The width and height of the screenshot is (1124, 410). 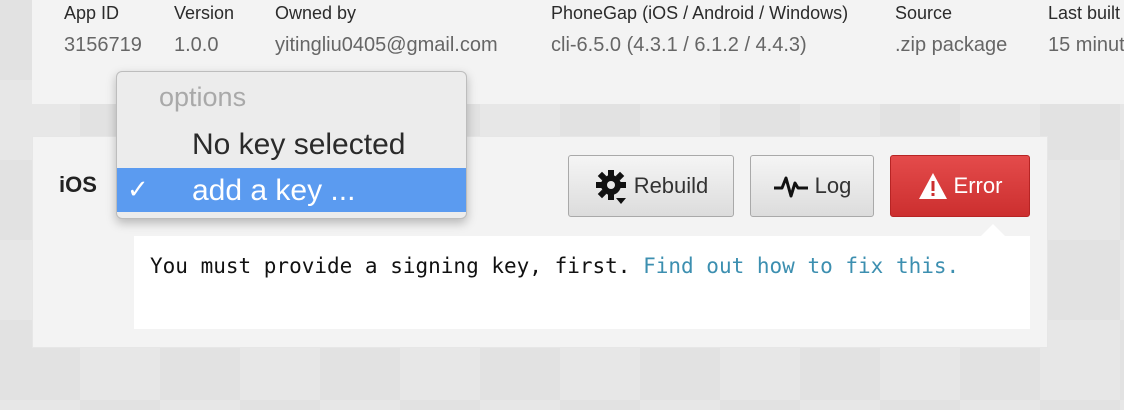 What do you see at coordinates (801, 266) in the screenshot?
I see `fix-help-link: Find out how to fix this.` at bounding box center [801, 266].